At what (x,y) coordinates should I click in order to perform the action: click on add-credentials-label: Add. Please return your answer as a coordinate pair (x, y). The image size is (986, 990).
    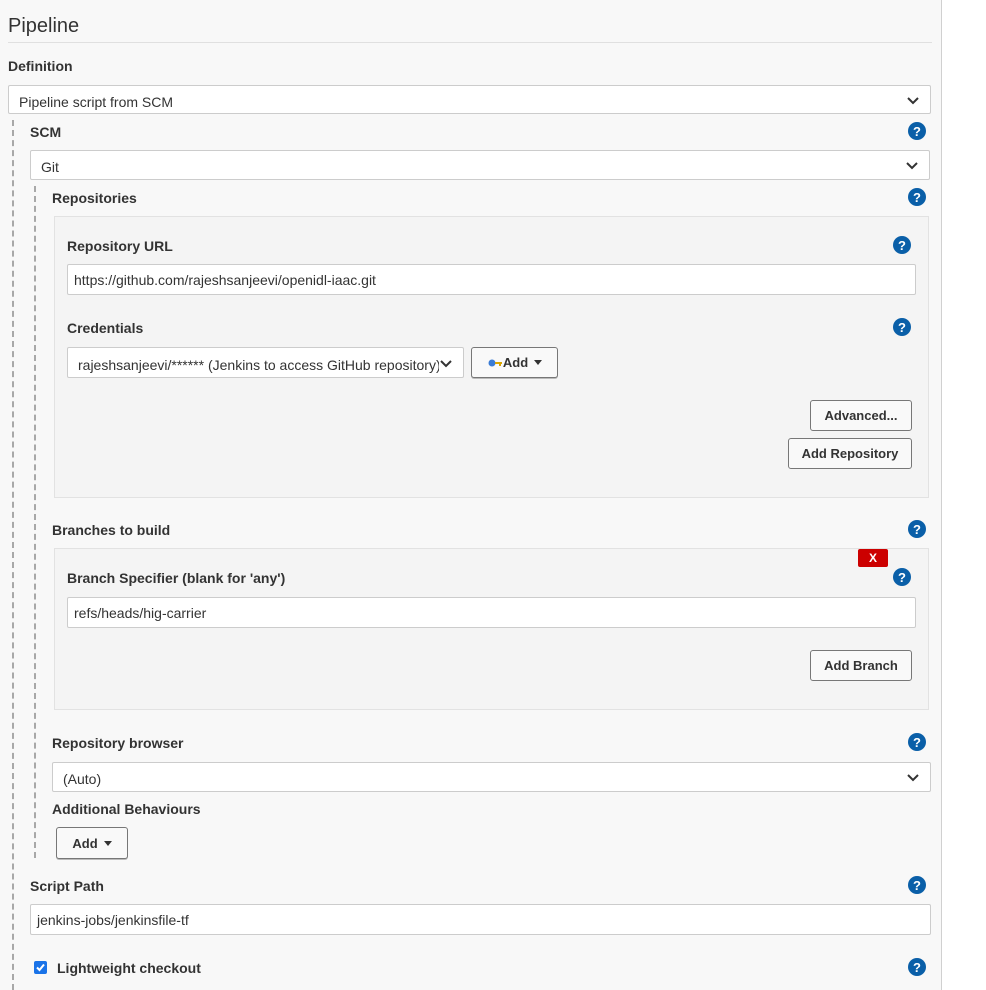
    Looking at the image, I should click on (515, 362).